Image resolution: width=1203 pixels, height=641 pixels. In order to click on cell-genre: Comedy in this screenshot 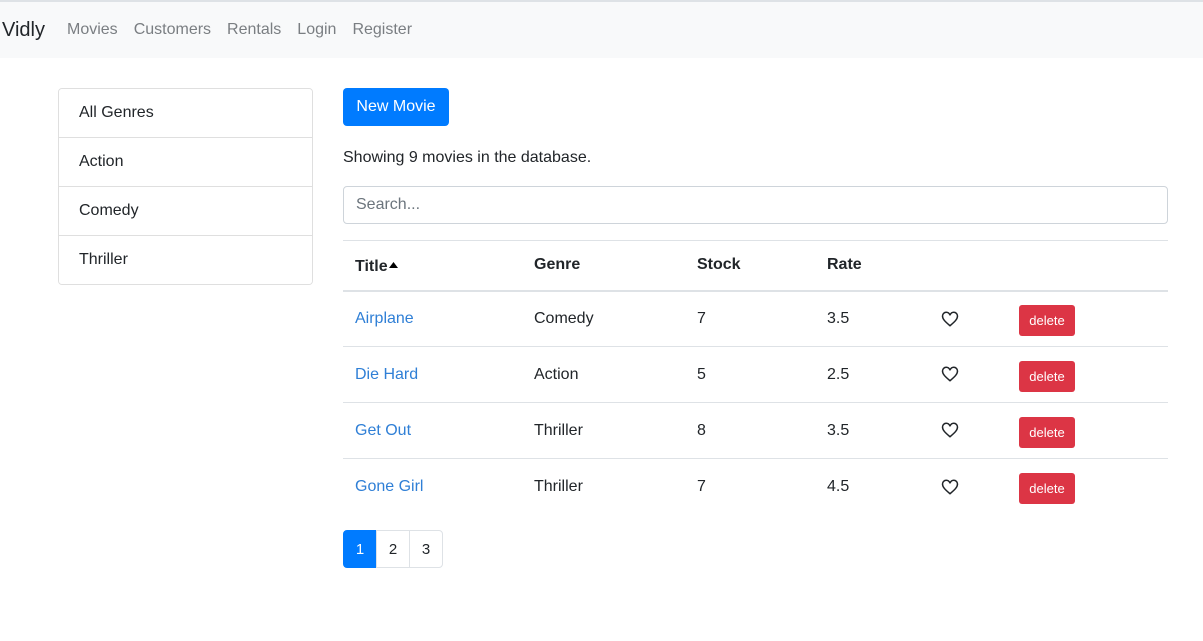, I will do `click(603, 318)`.